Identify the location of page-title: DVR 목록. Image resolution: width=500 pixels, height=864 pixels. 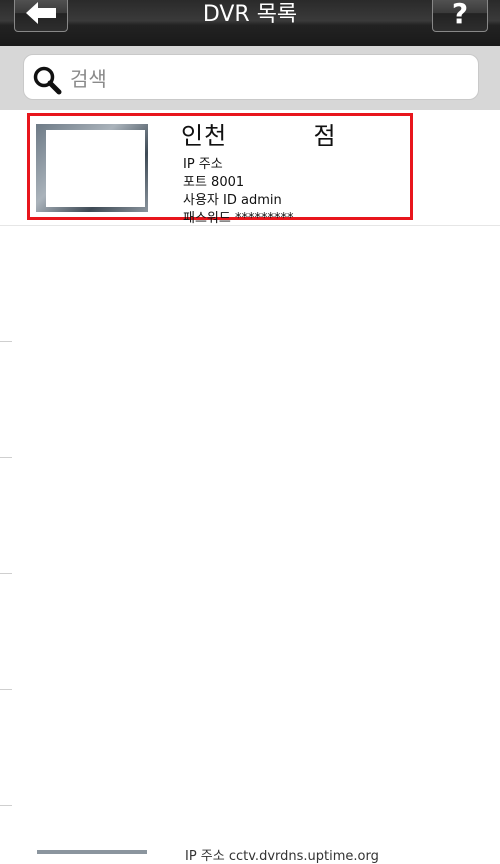
(250, 14).